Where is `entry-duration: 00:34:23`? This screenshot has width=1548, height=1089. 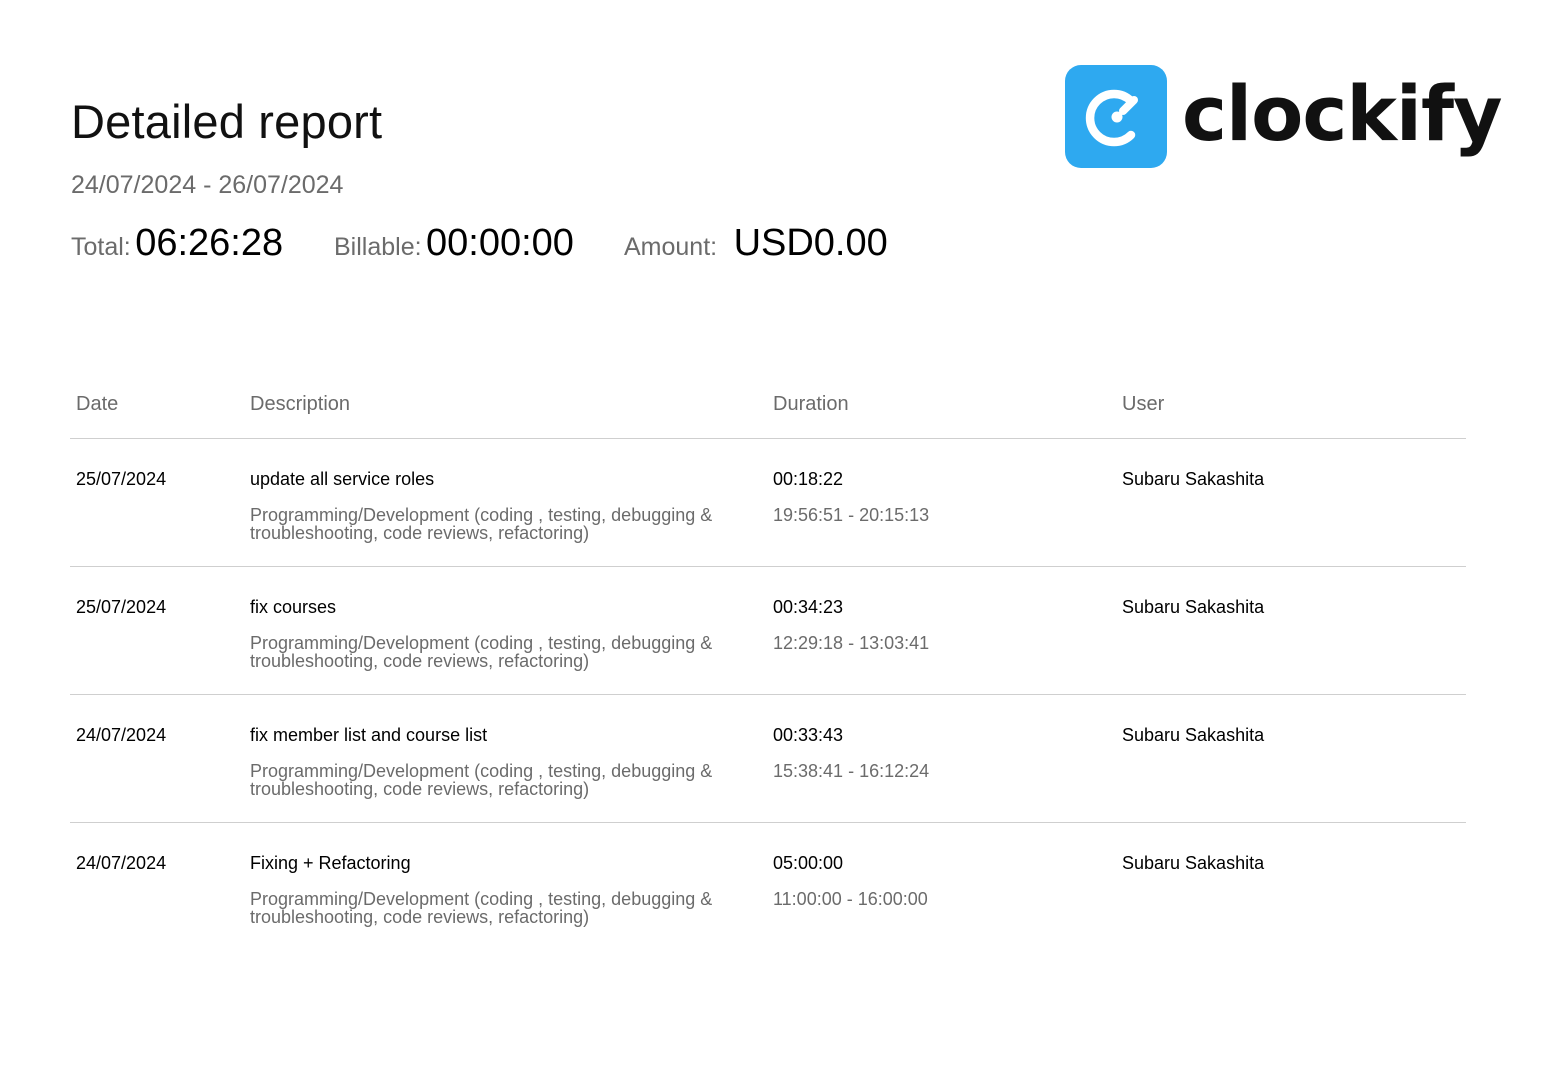
entry-duration: 00:34:23 is located at coordinates (808, 607).